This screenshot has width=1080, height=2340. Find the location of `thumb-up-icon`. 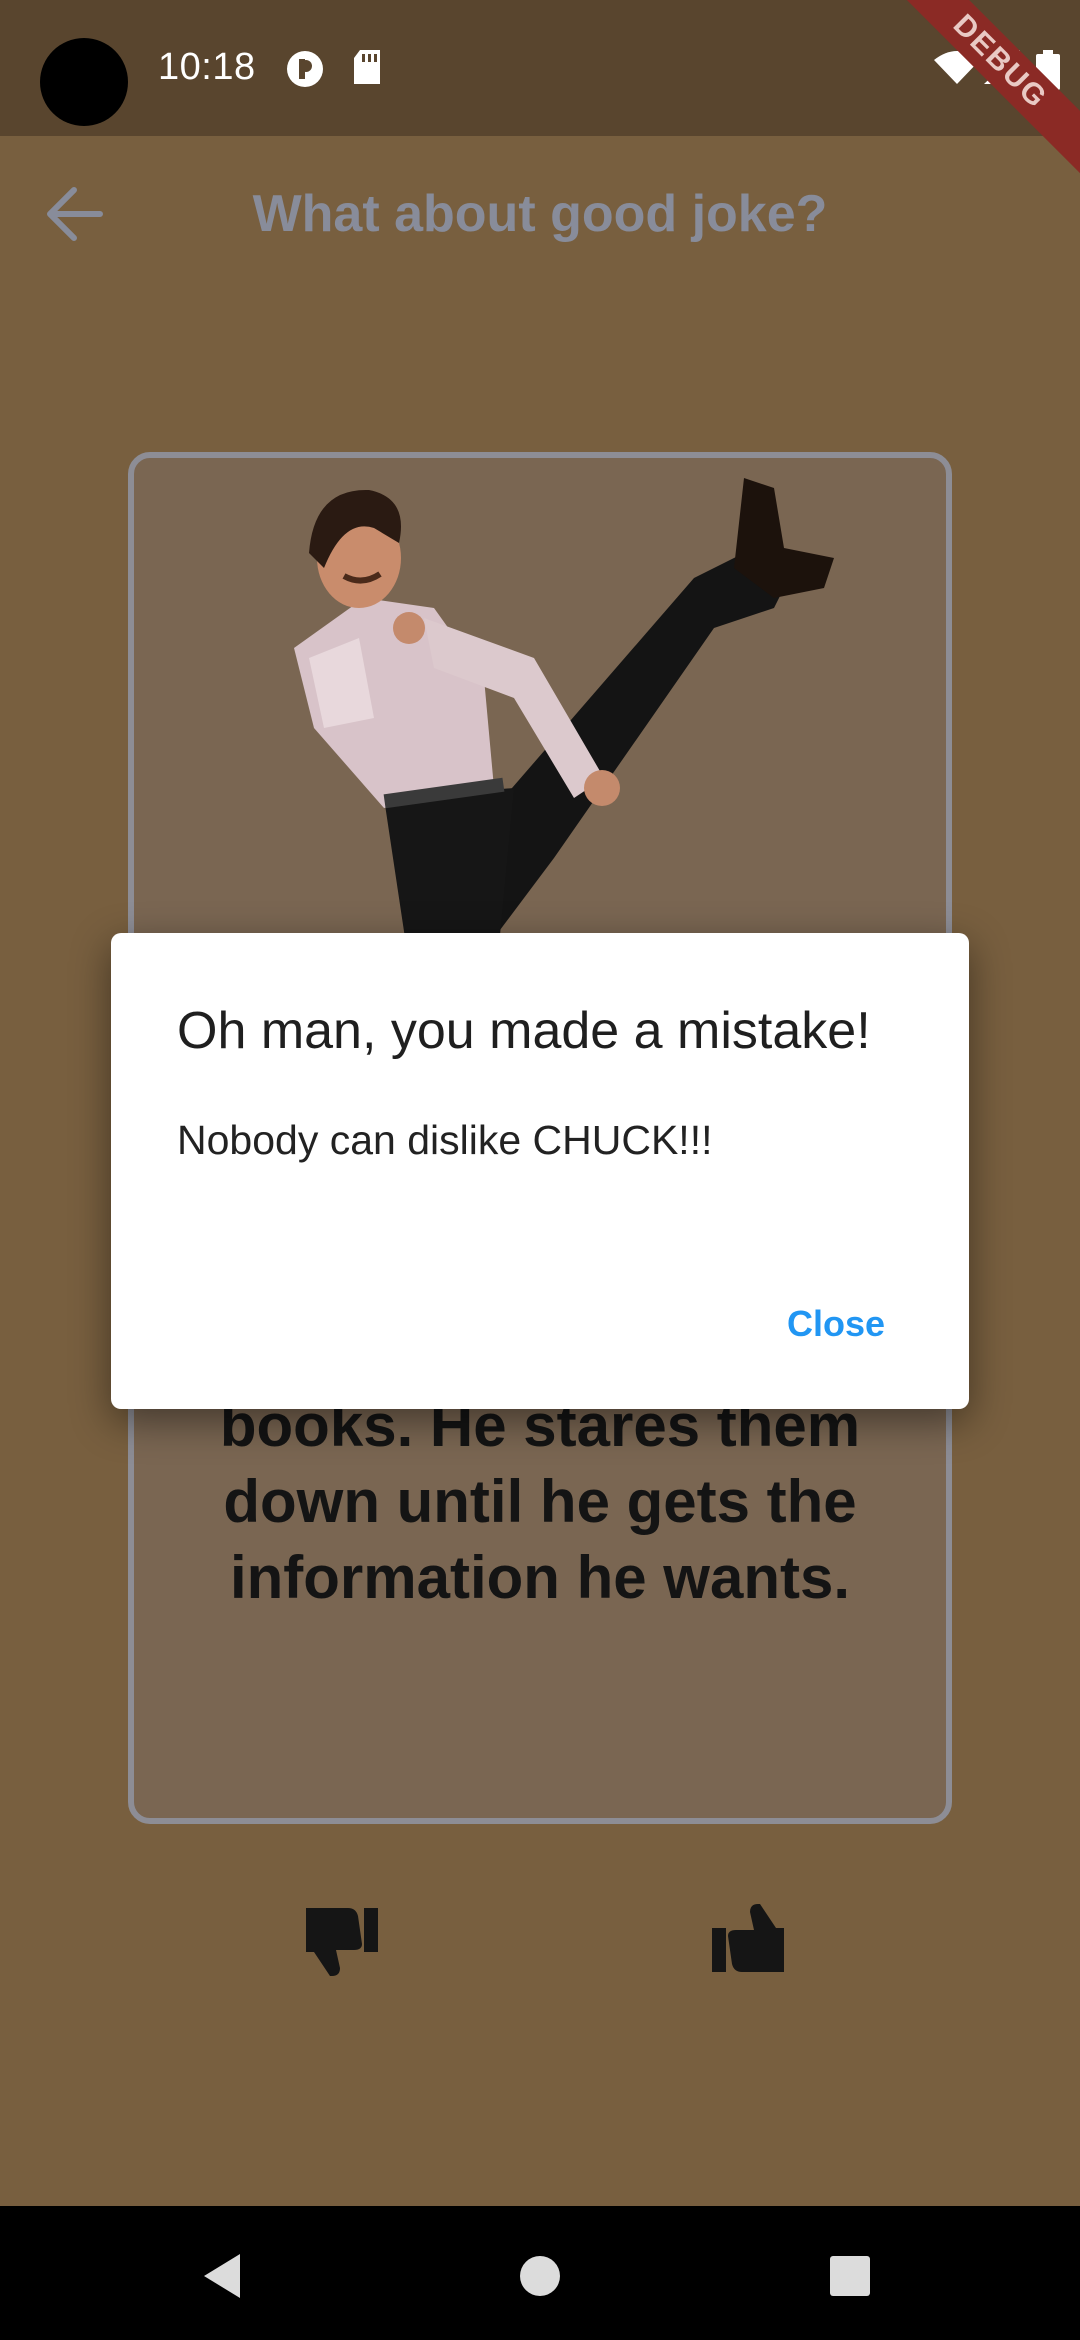

thumb-up-icon is located at coordinates (749, 1940).